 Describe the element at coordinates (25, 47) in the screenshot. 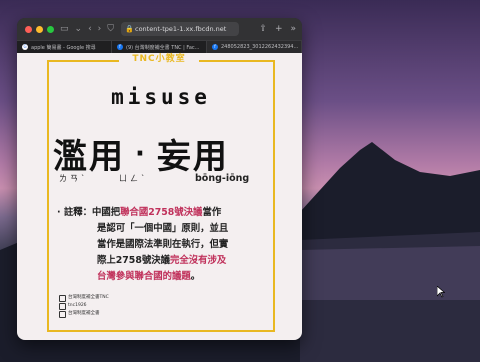

I see `google-icon: G` at that location.